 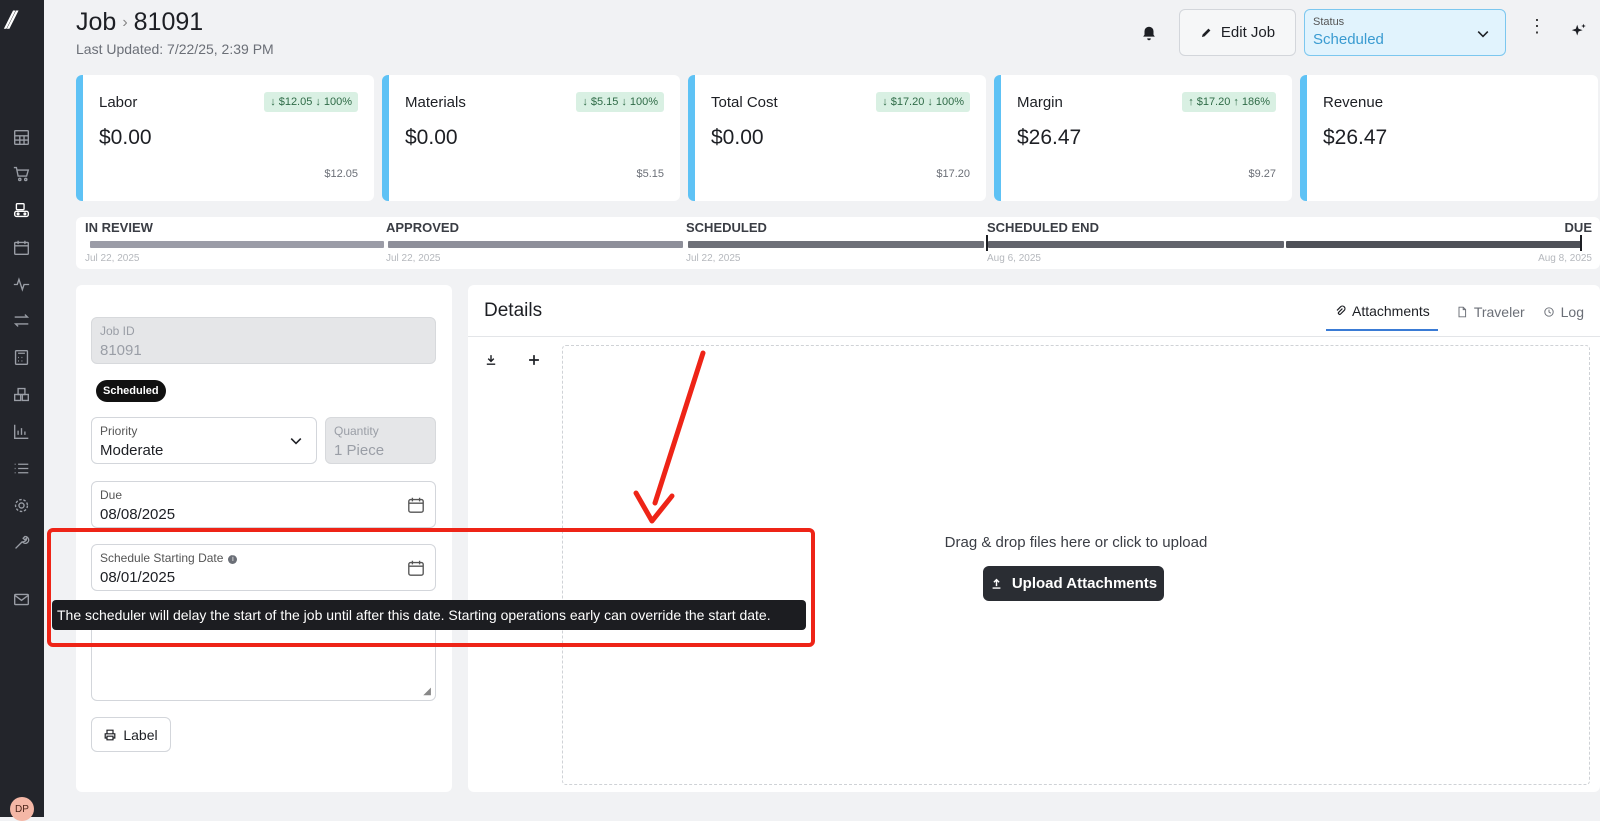 I want to click on upload-attachments-button: Upload Attachments, so click(x=1073, y=583).